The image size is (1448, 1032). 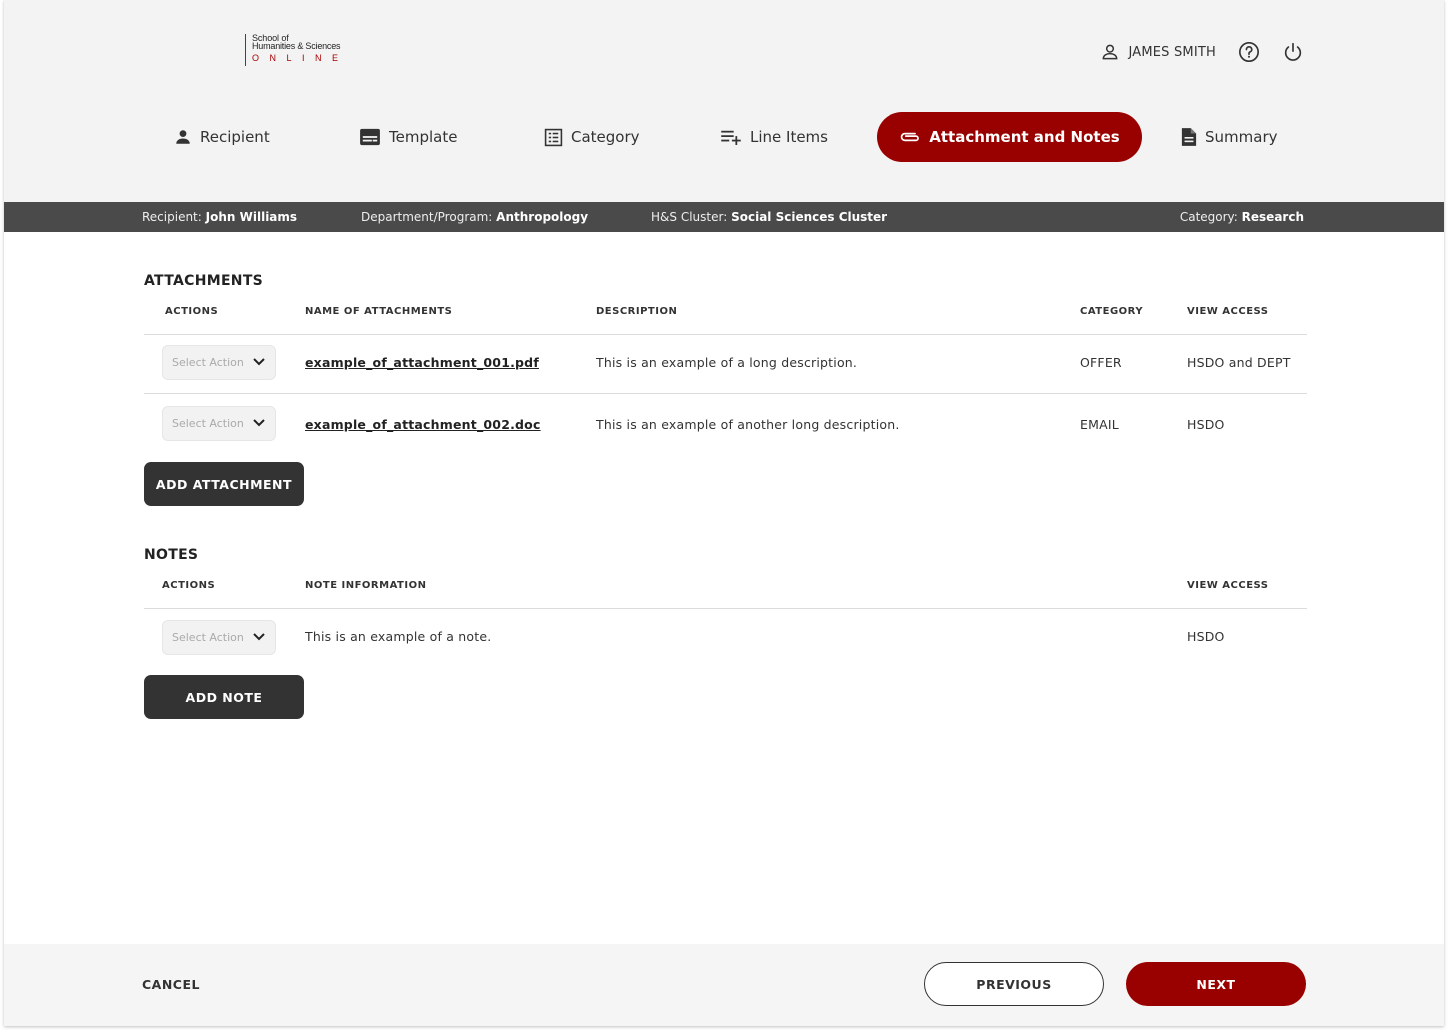 What do you see at coordinates (1189, 137) in the screenshot?
I see `document-icon` at bounding box center [1189, 137].